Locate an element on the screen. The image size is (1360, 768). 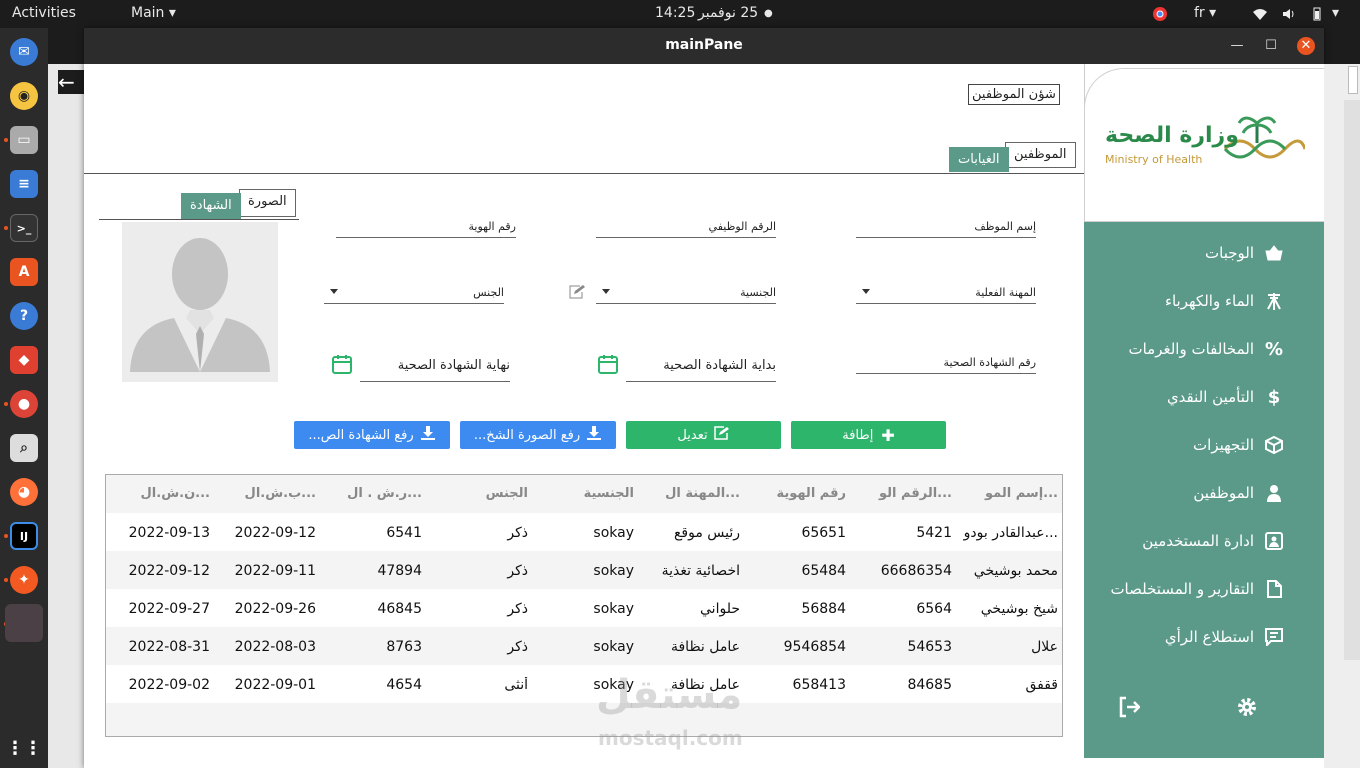
rhythmbox-icon: ◉ is located at coordinates (24, 96).